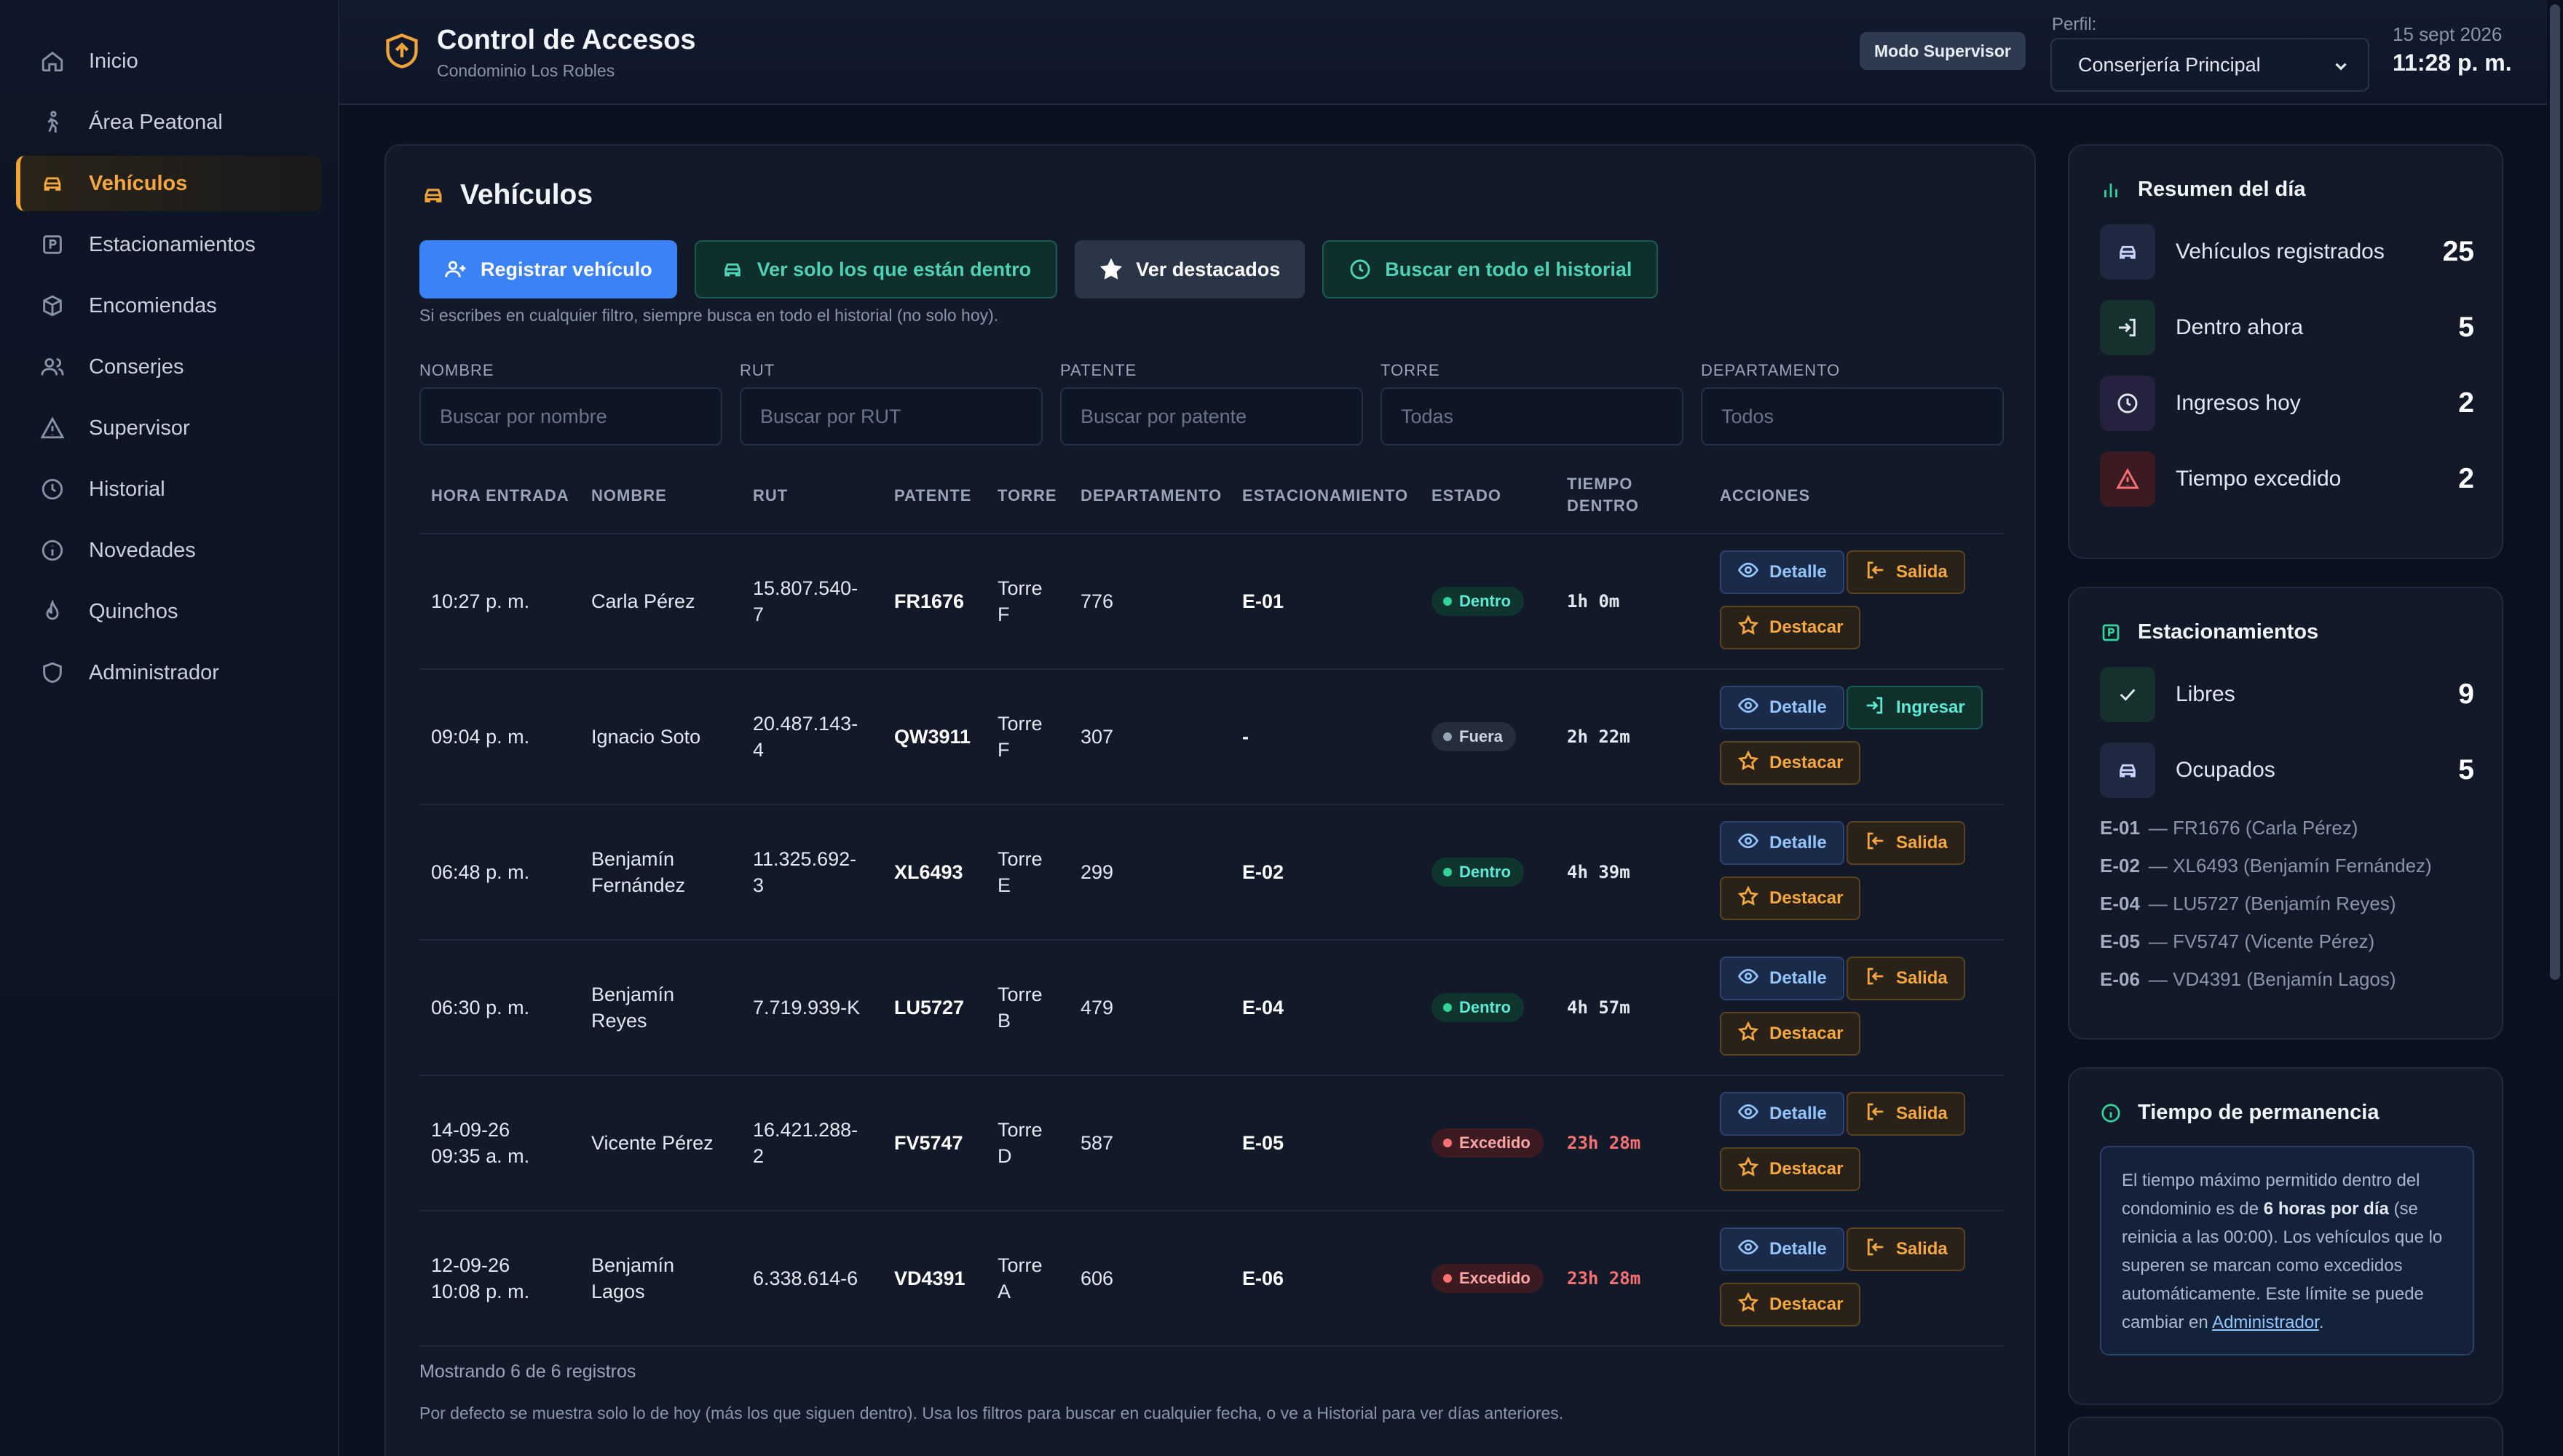 The width and height of the screenshot is (2563, 1456). What do you see at coordinates (2555, 492) in the screenshot?
I see `scrollbar-thumb` at bounding box center [2555, 492].